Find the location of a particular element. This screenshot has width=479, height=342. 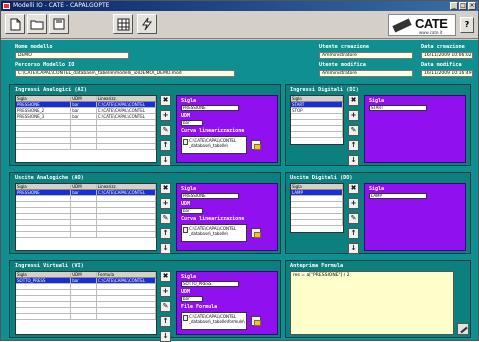

cate-logo: CATE www.cate.it is located at coordinates (422, 25).